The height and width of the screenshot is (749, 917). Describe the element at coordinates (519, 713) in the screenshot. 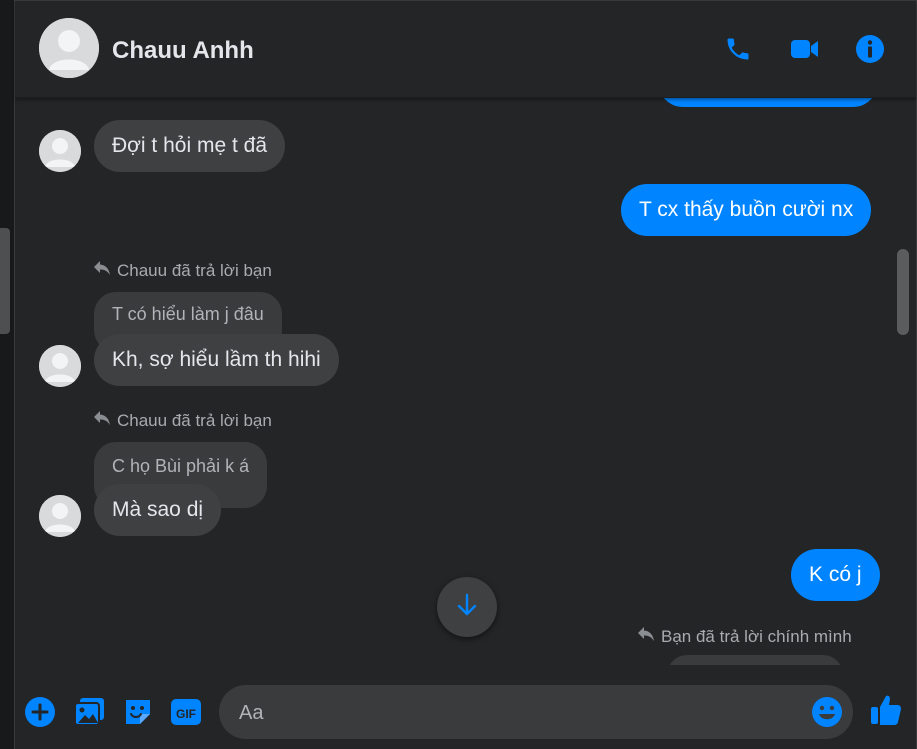

I see `message-input` at that location.